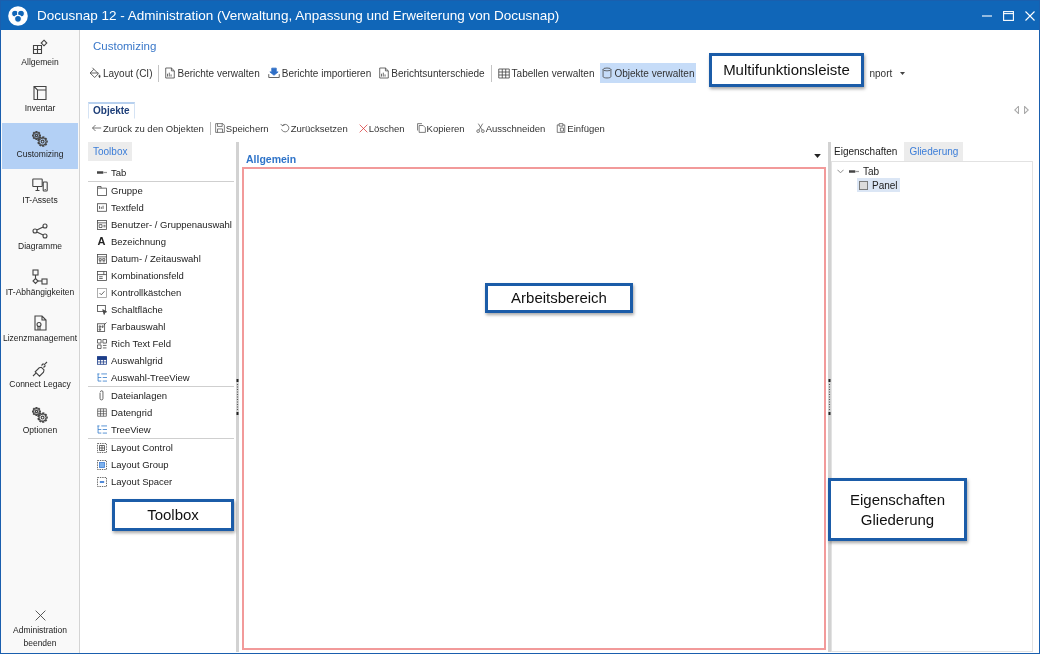 The image size is (1040, 654). I want to click on calendar-icon, so click(101, 258).